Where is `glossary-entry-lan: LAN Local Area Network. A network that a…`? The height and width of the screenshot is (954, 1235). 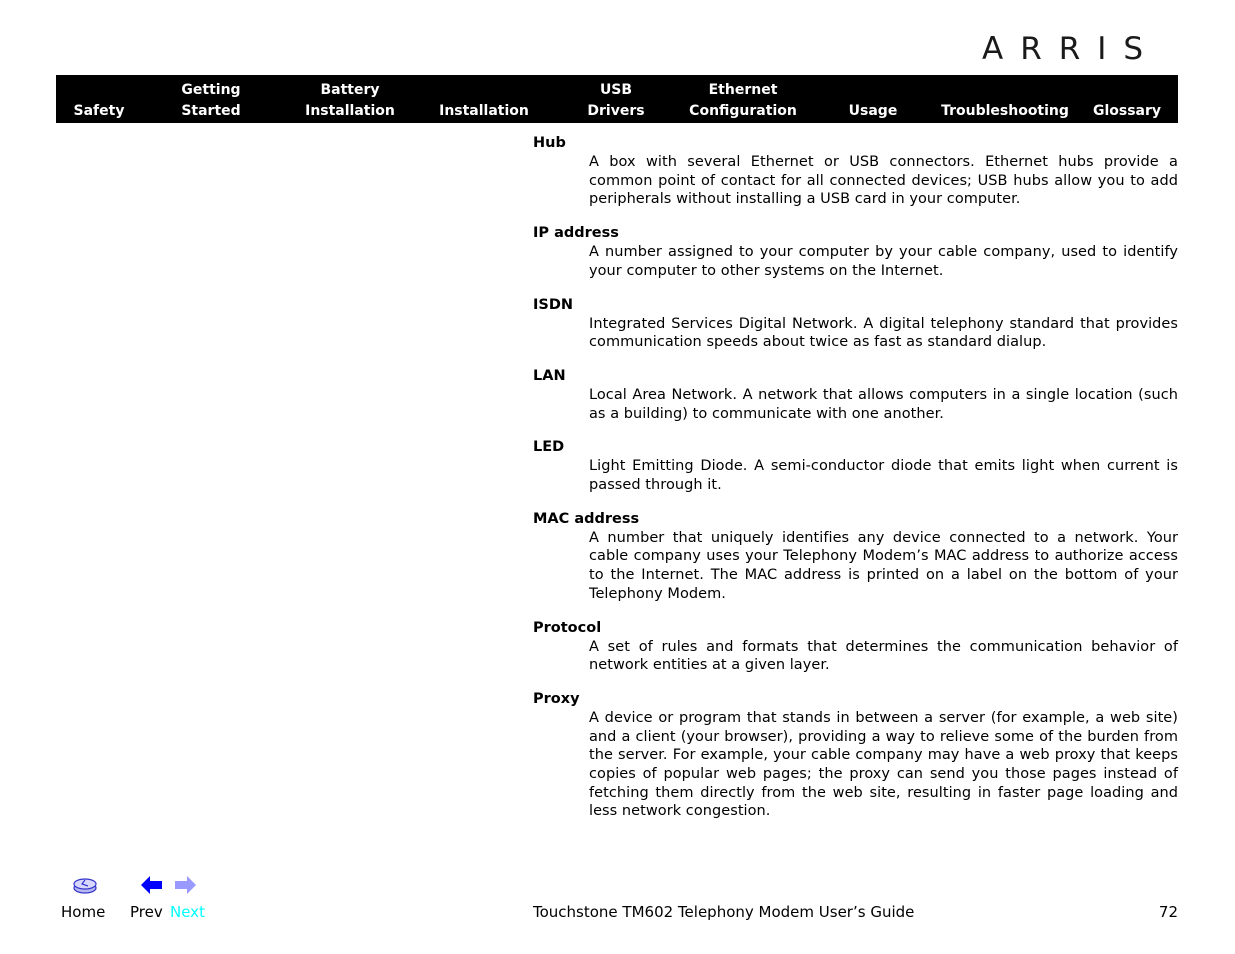
glossary-entry-lan: LAN Local Area Network. A network that a… is located at coordinates (855, 395).